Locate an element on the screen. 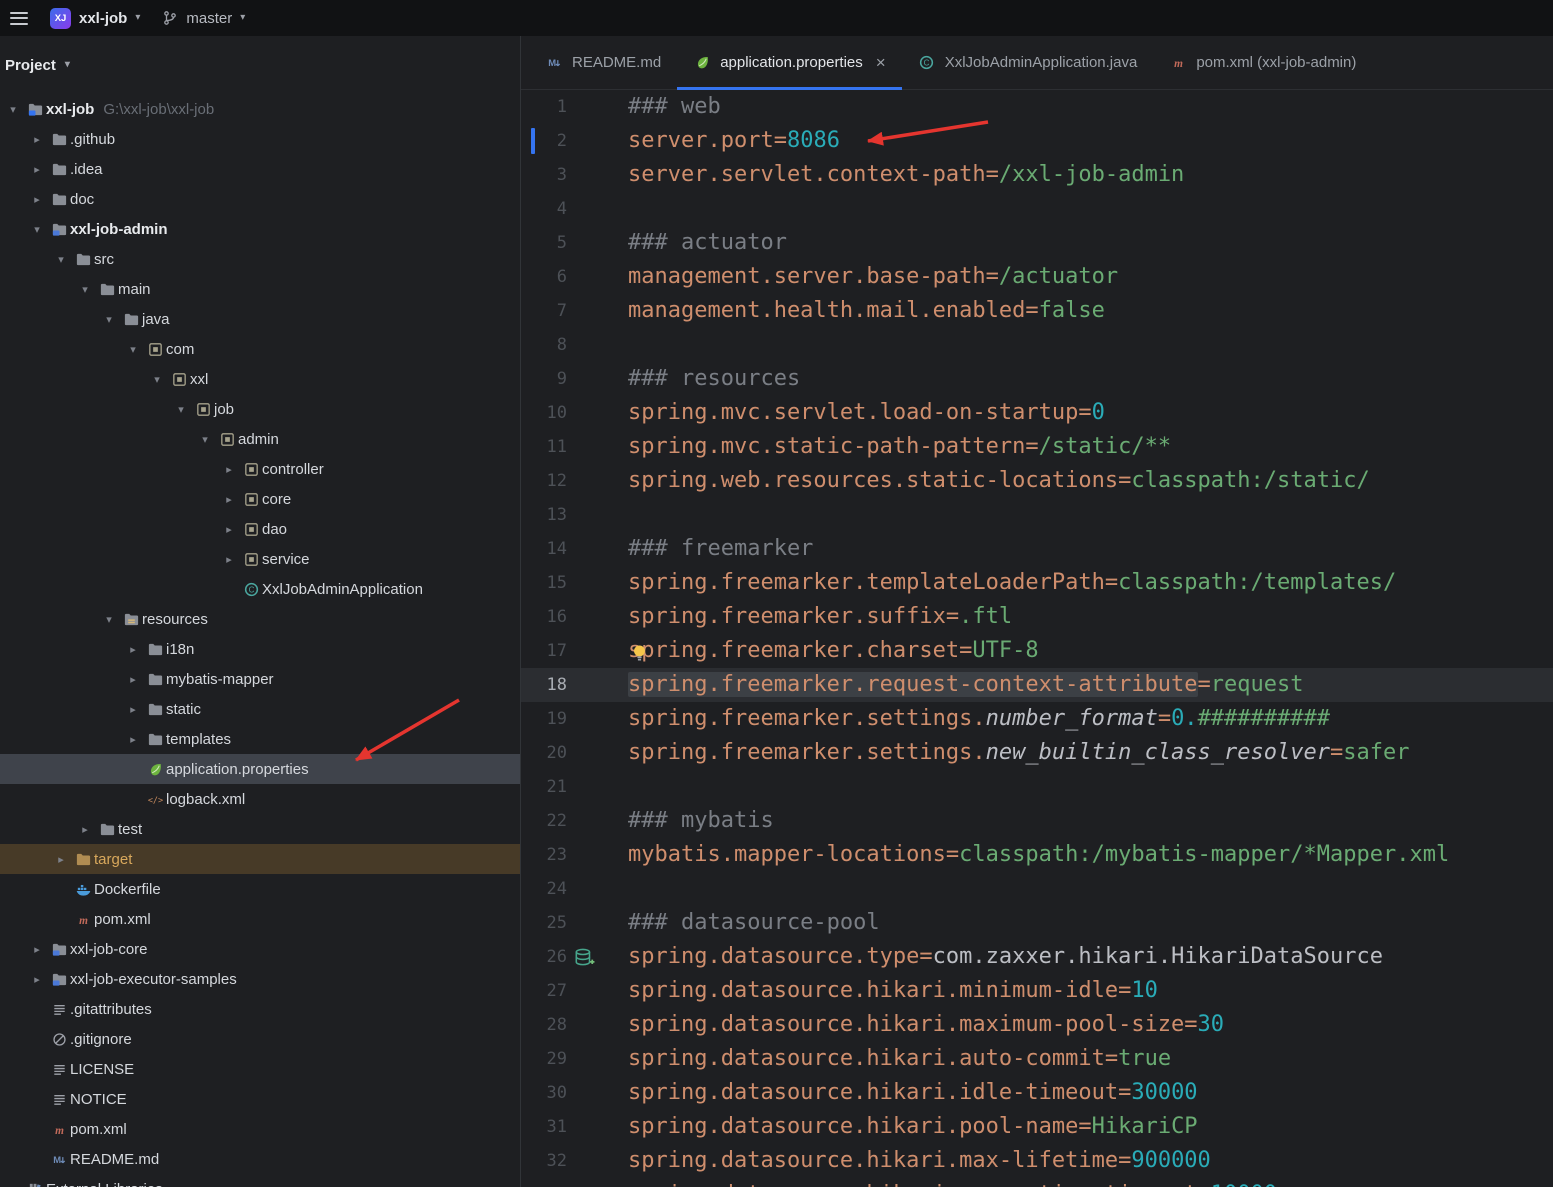 The image size is (1553, 1187). tree-item-xxl-job-core: ▸ xxl-job-core is located at coordinates (260, 949).